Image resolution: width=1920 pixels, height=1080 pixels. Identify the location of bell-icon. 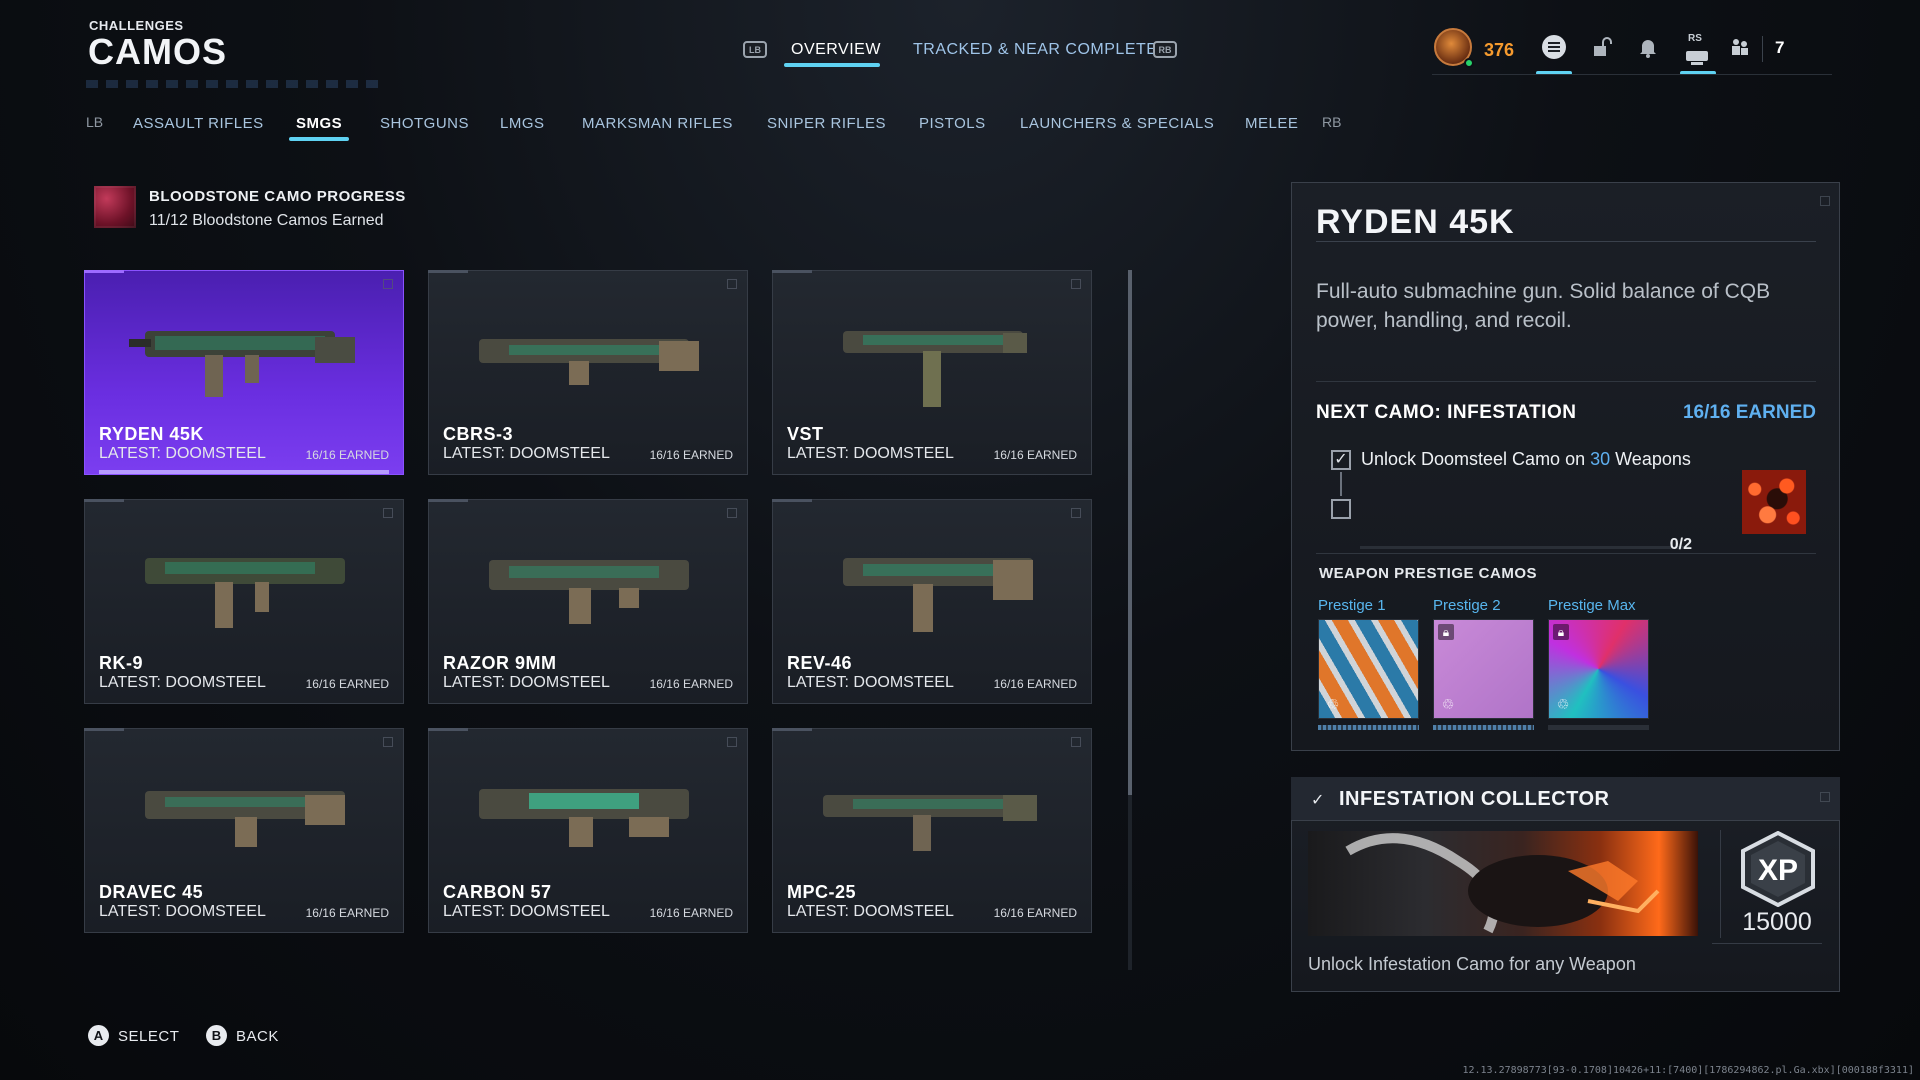
(1648, 47).